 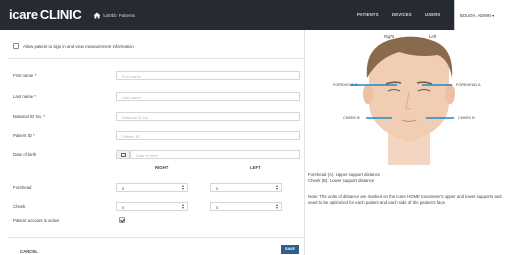 What do you see at coordinates (29, 116) in the screenshot?
I see `national-id-label: National ID No. *` at bounding box center [29, 116].